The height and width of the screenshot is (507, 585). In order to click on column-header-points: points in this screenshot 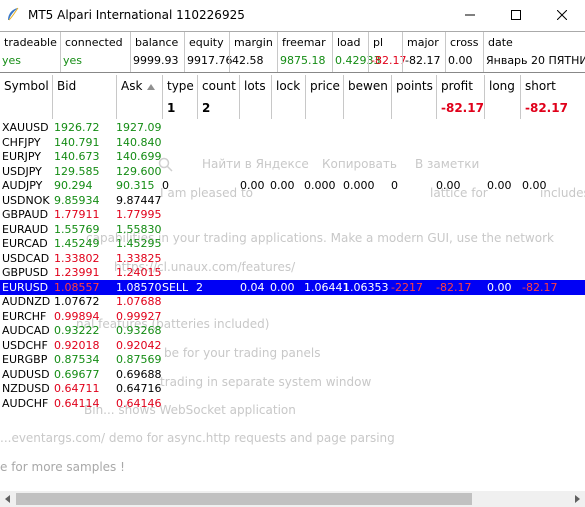, I will do `click(414, 97)`.